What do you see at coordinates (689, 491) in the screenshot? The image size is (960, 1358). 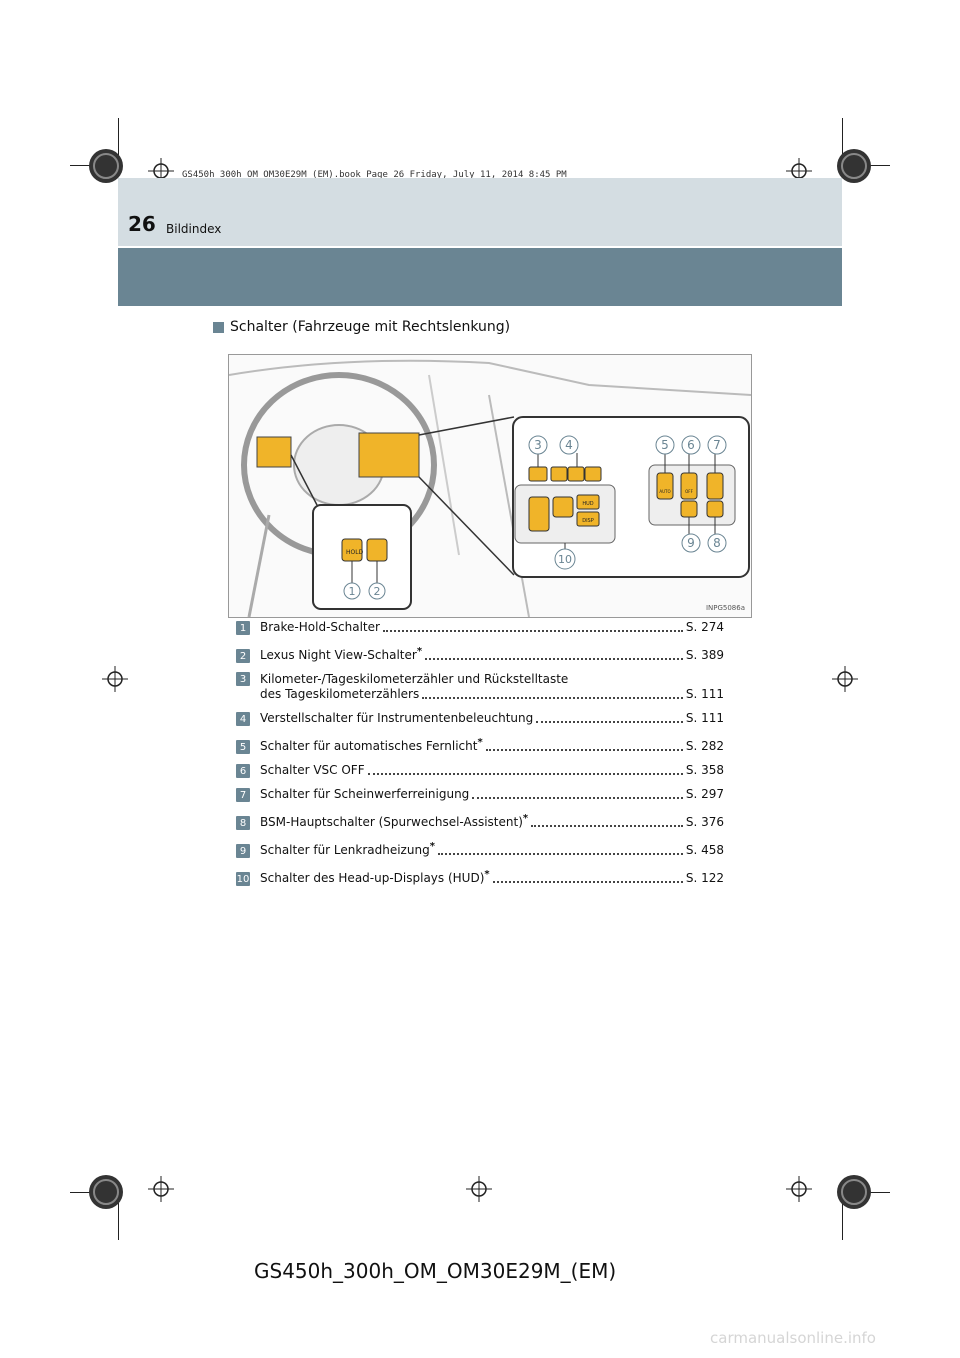 I see `off-text: OFF` at bounding box center [689, 491].